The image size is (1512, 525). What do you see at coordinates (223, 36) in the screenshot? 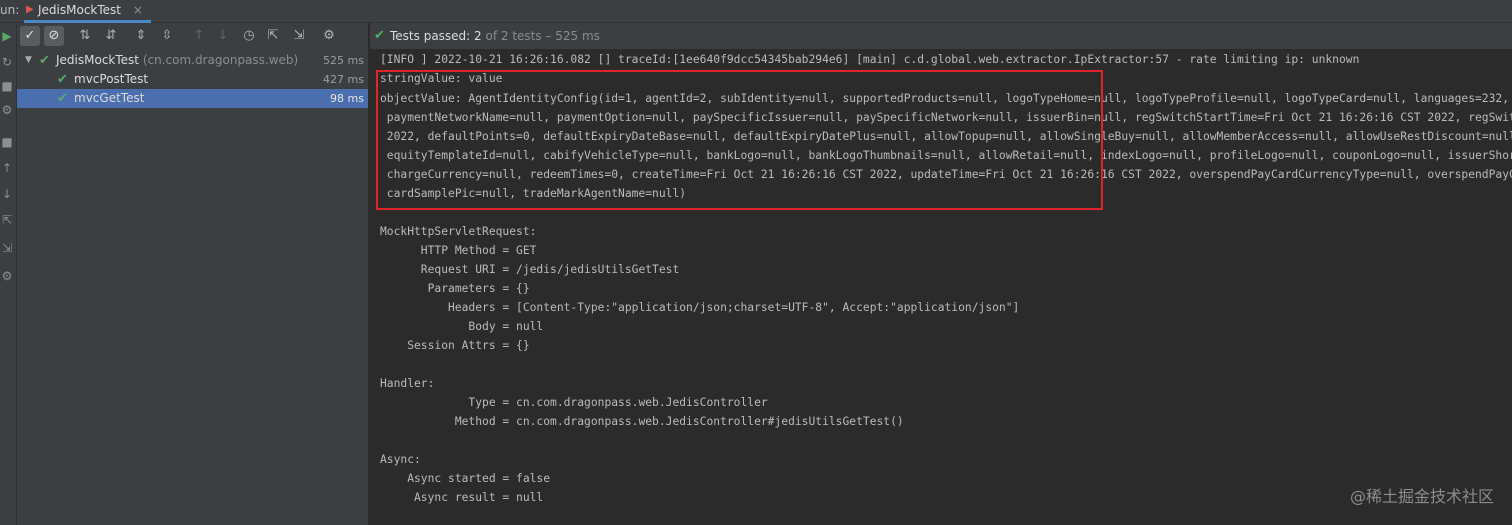
I see `next-failed-icon: ↓` at bounding box center [223, 36].